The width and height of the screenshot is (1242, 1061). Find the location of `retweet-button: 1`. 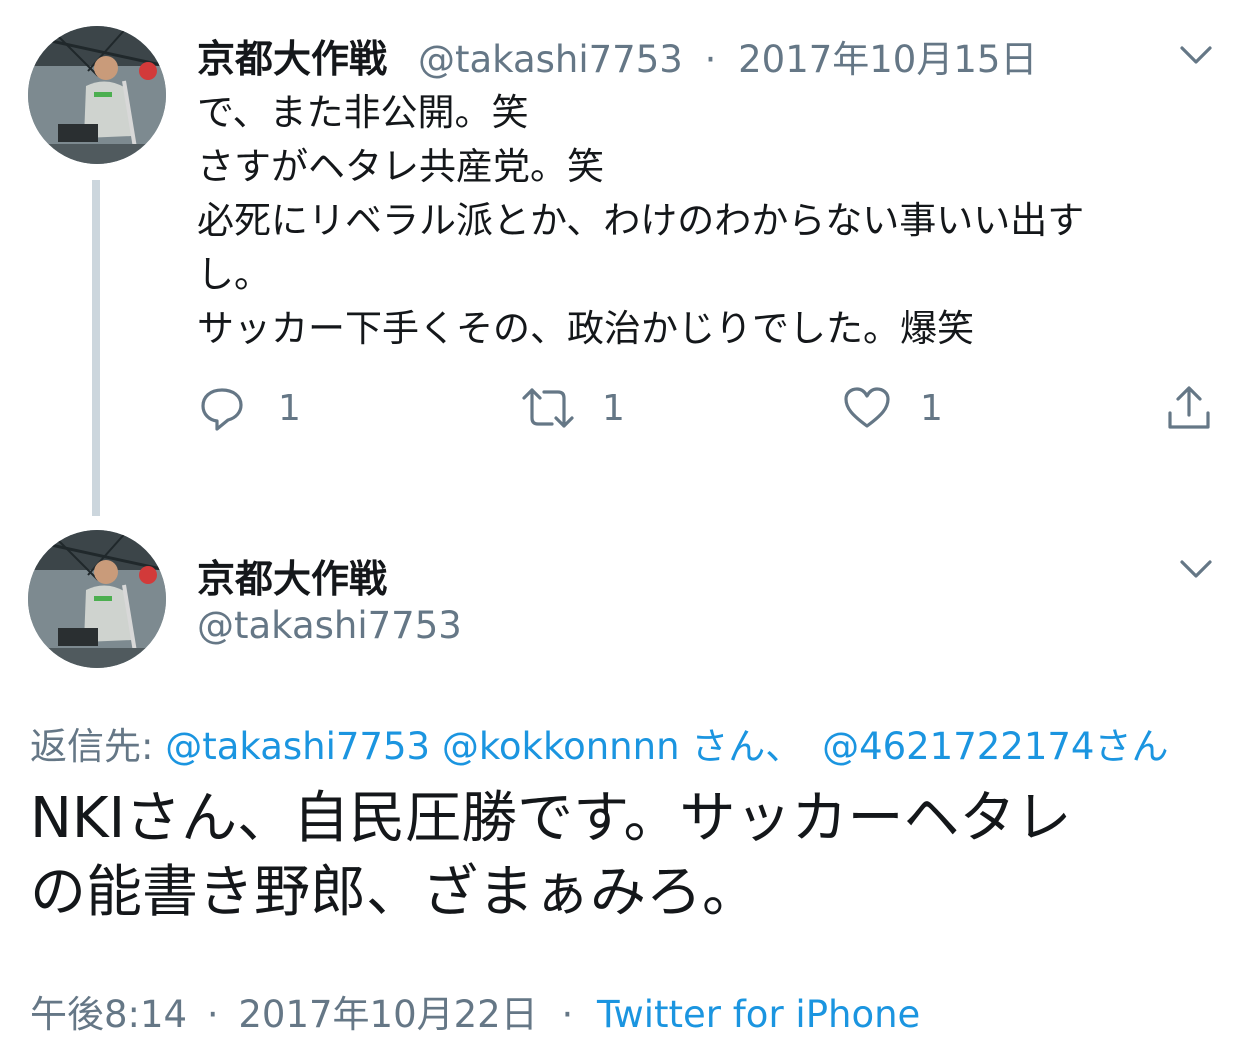

retweet-button: 1 is located at coordinates (572, 408).